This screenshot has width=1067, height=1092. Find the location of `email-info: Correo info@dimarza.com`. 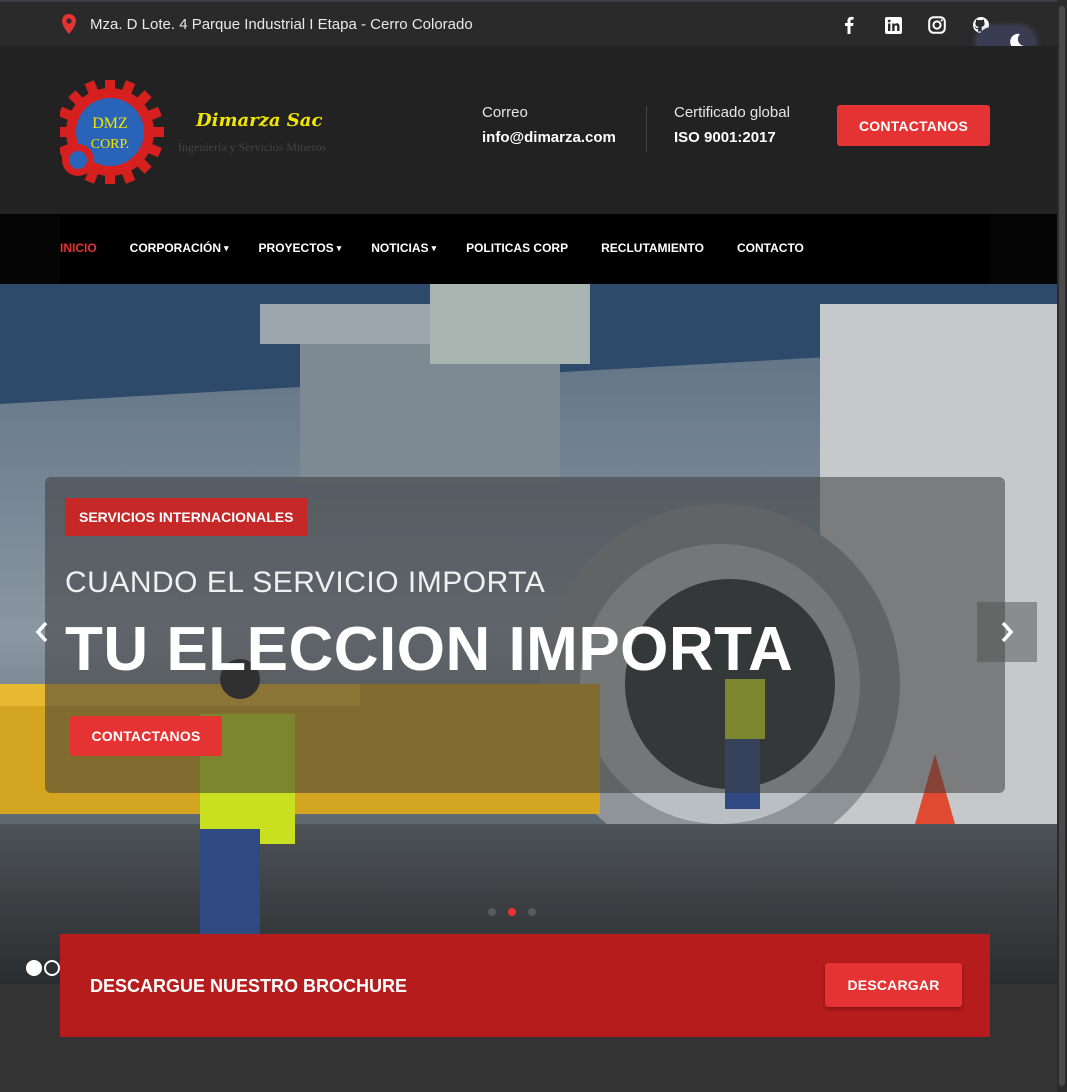

email-info: Correo info@dimarza.com is located at coordinates (549, 125).